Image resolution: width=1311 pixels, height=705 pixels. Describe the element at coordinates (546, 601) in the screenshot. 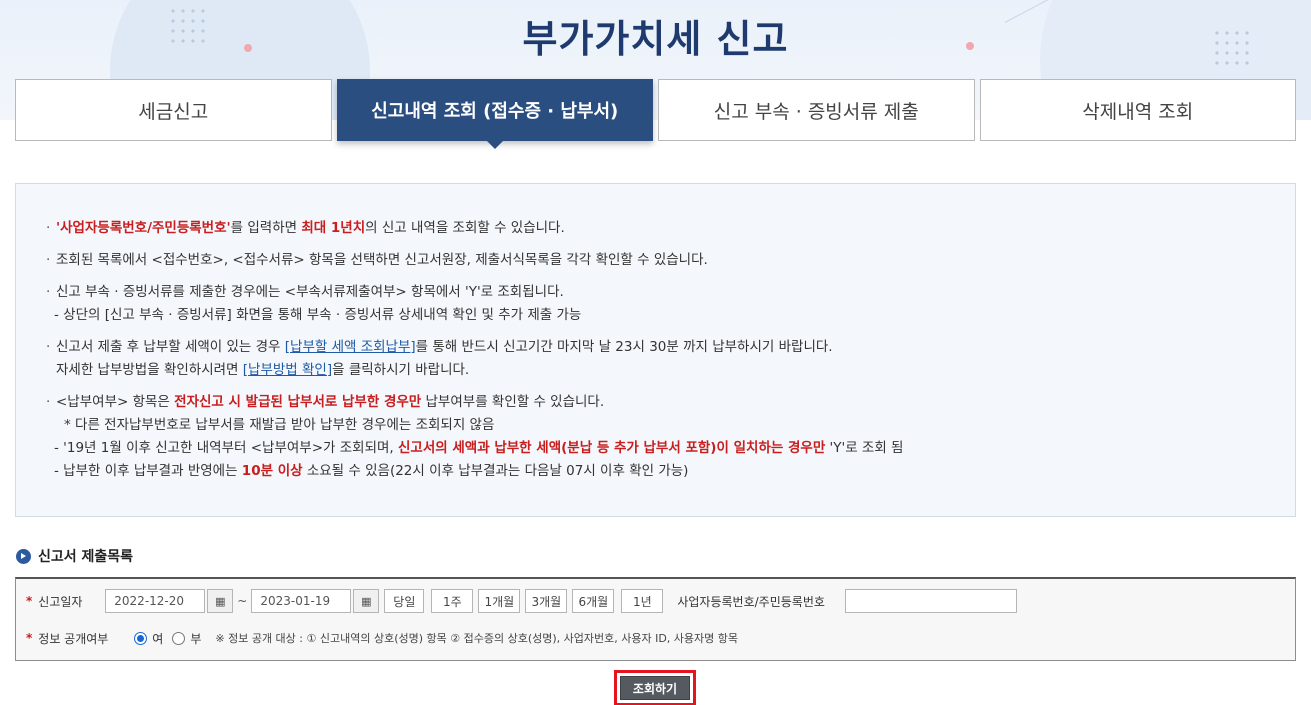

I see `period-3month-button: 3개월` at that location.